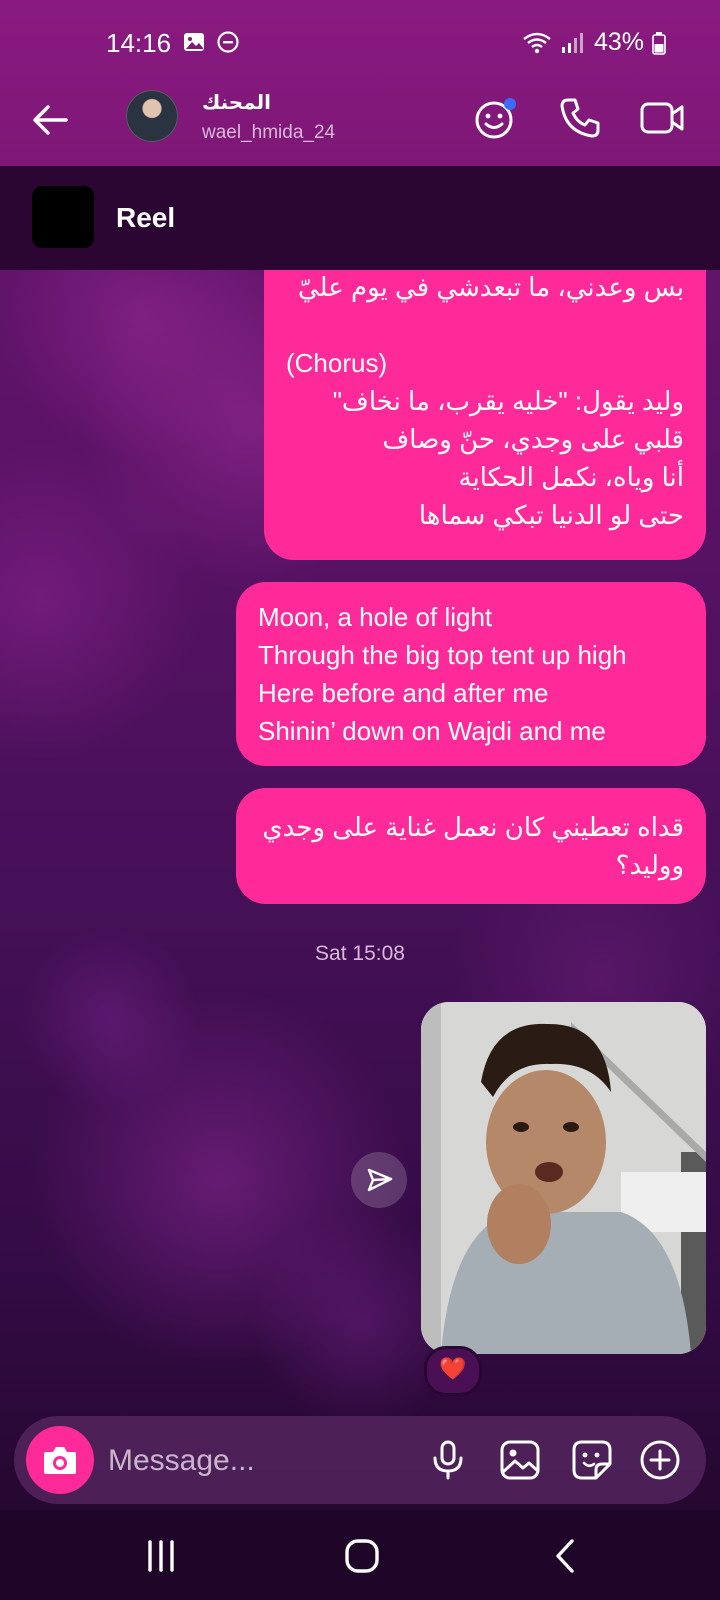  I want to click on contact-name: المحنك, so click(236, 102).